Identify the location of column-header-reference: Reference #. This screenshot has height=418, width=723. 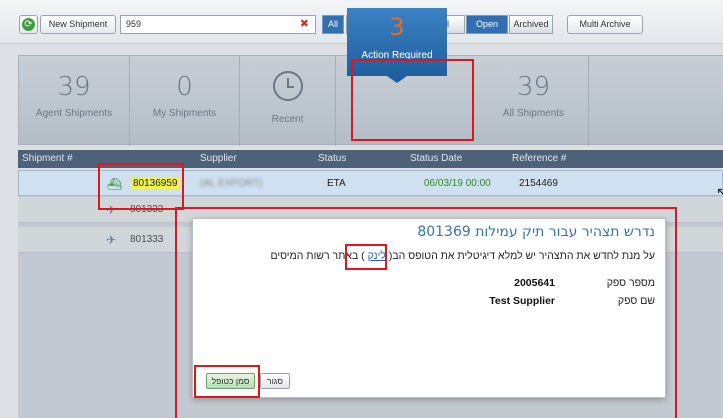
(539, 158).